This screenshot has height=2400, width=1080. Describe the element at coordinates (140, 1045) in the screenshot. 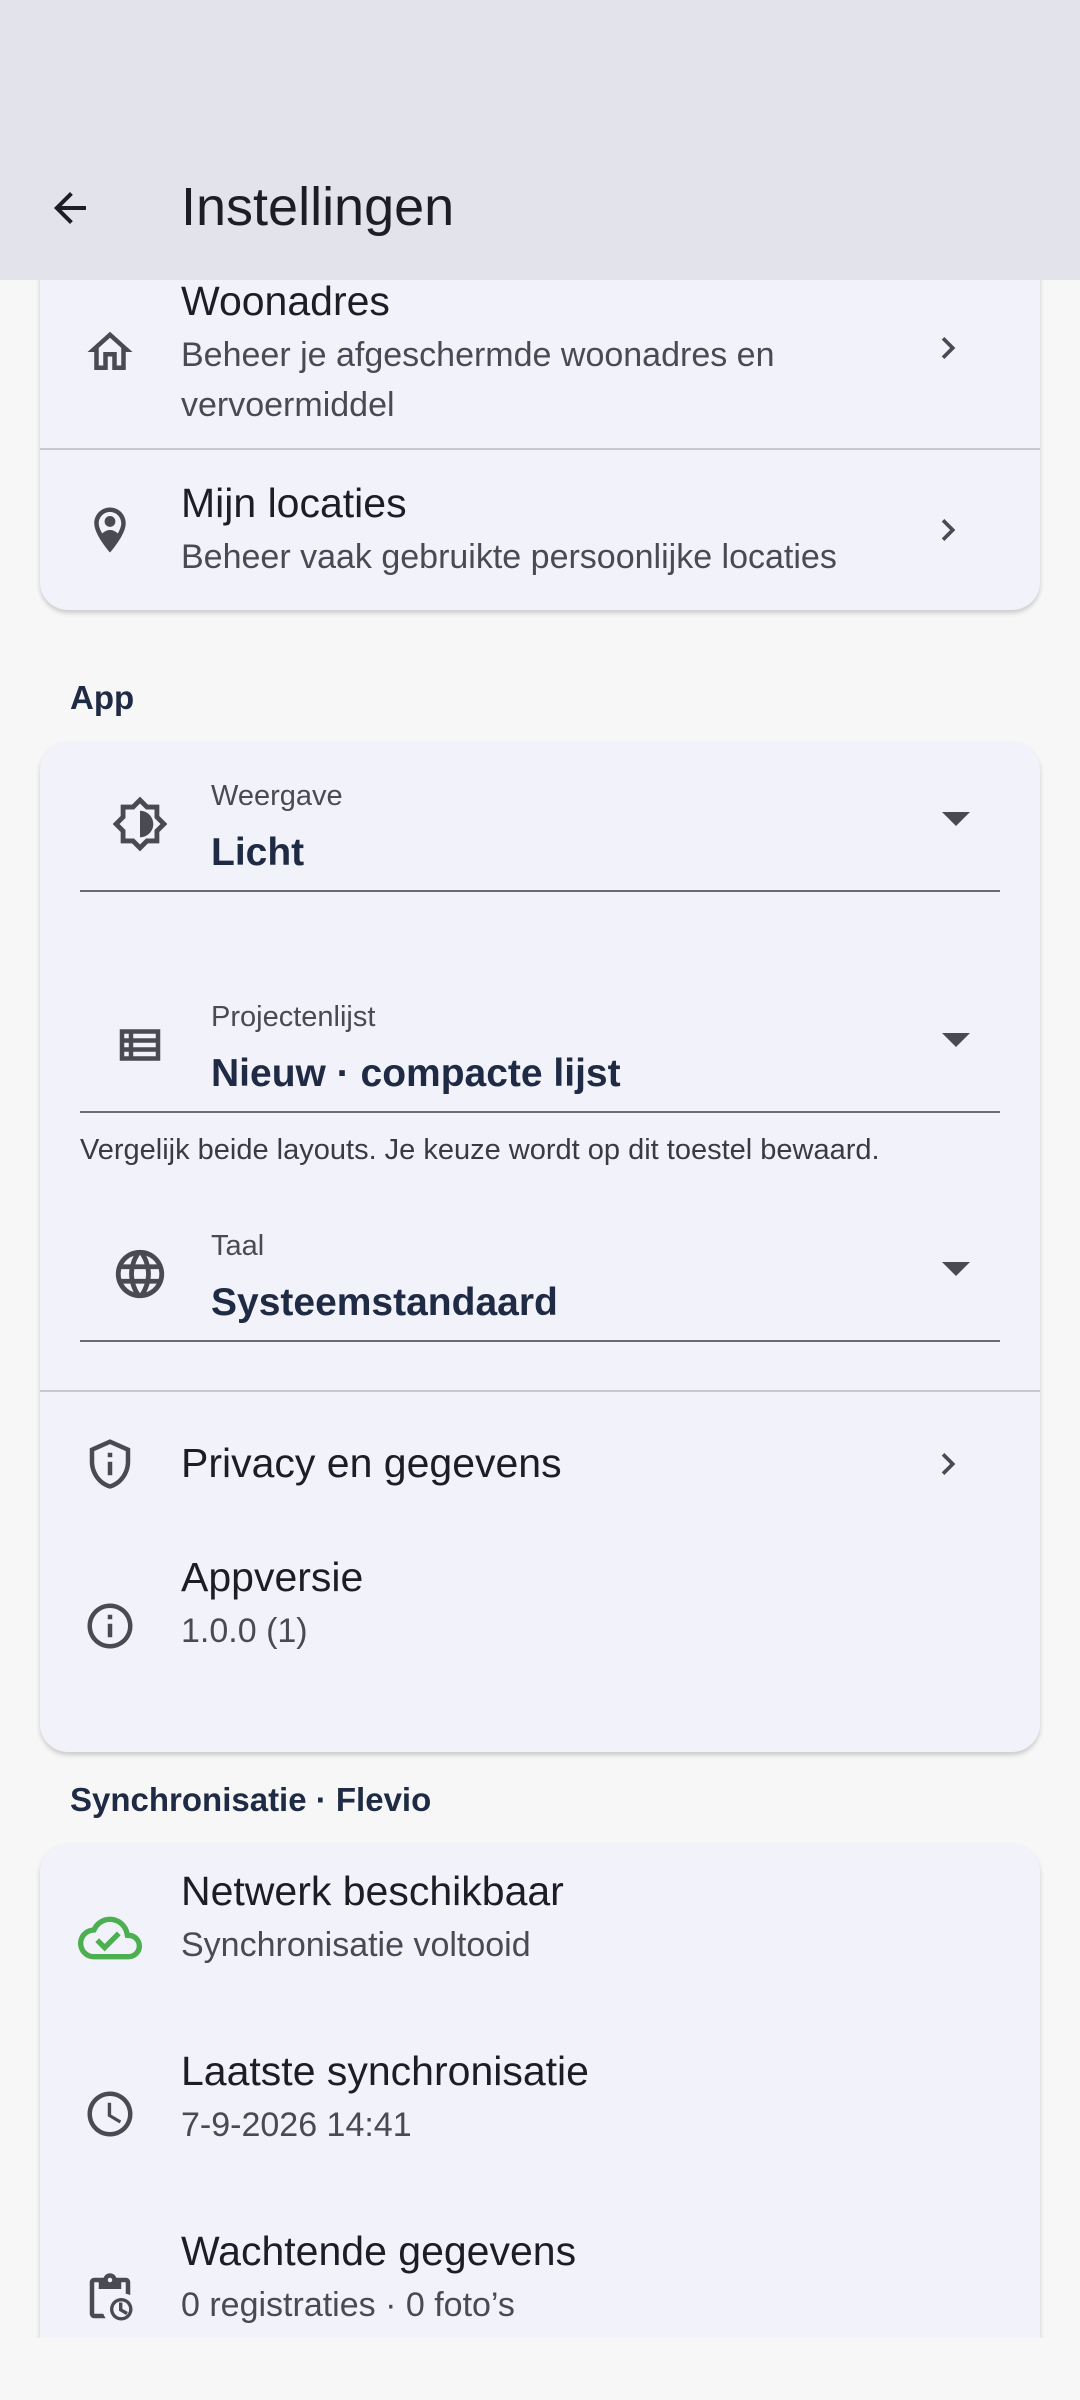

I see `list-icon` at that location.